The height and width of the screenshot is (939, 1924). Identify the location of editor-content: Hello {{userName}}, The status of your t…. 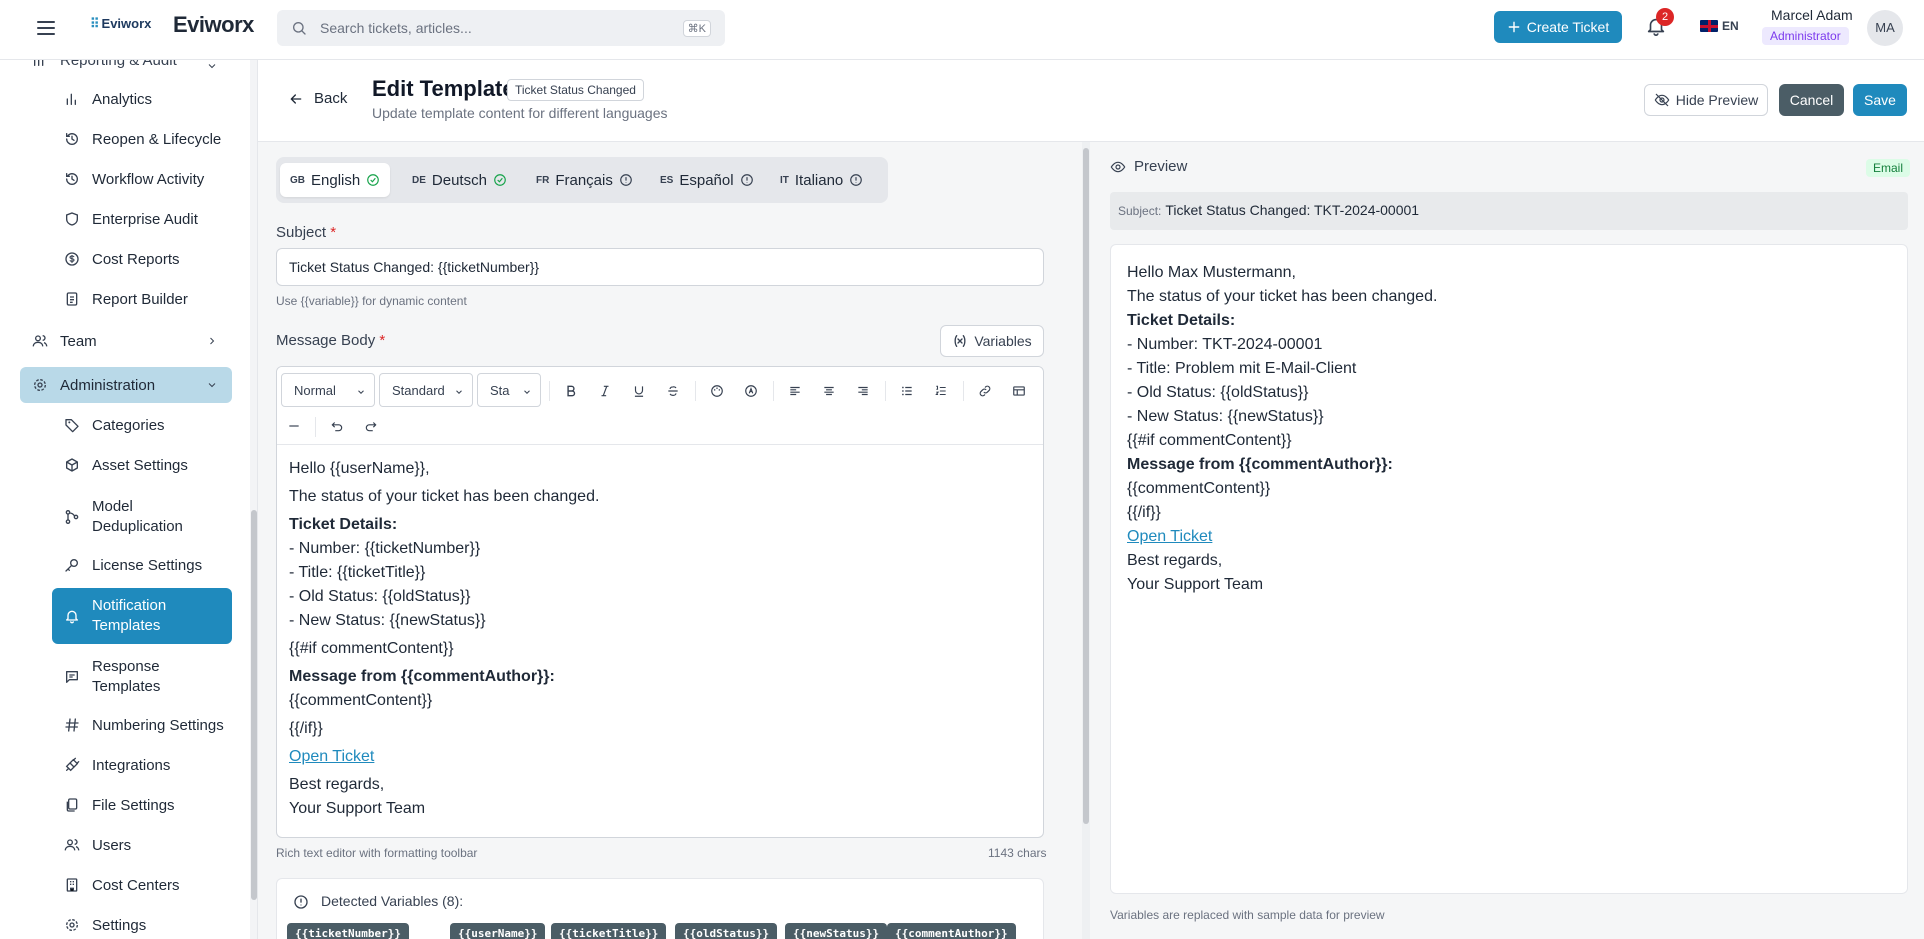
(444, 639).